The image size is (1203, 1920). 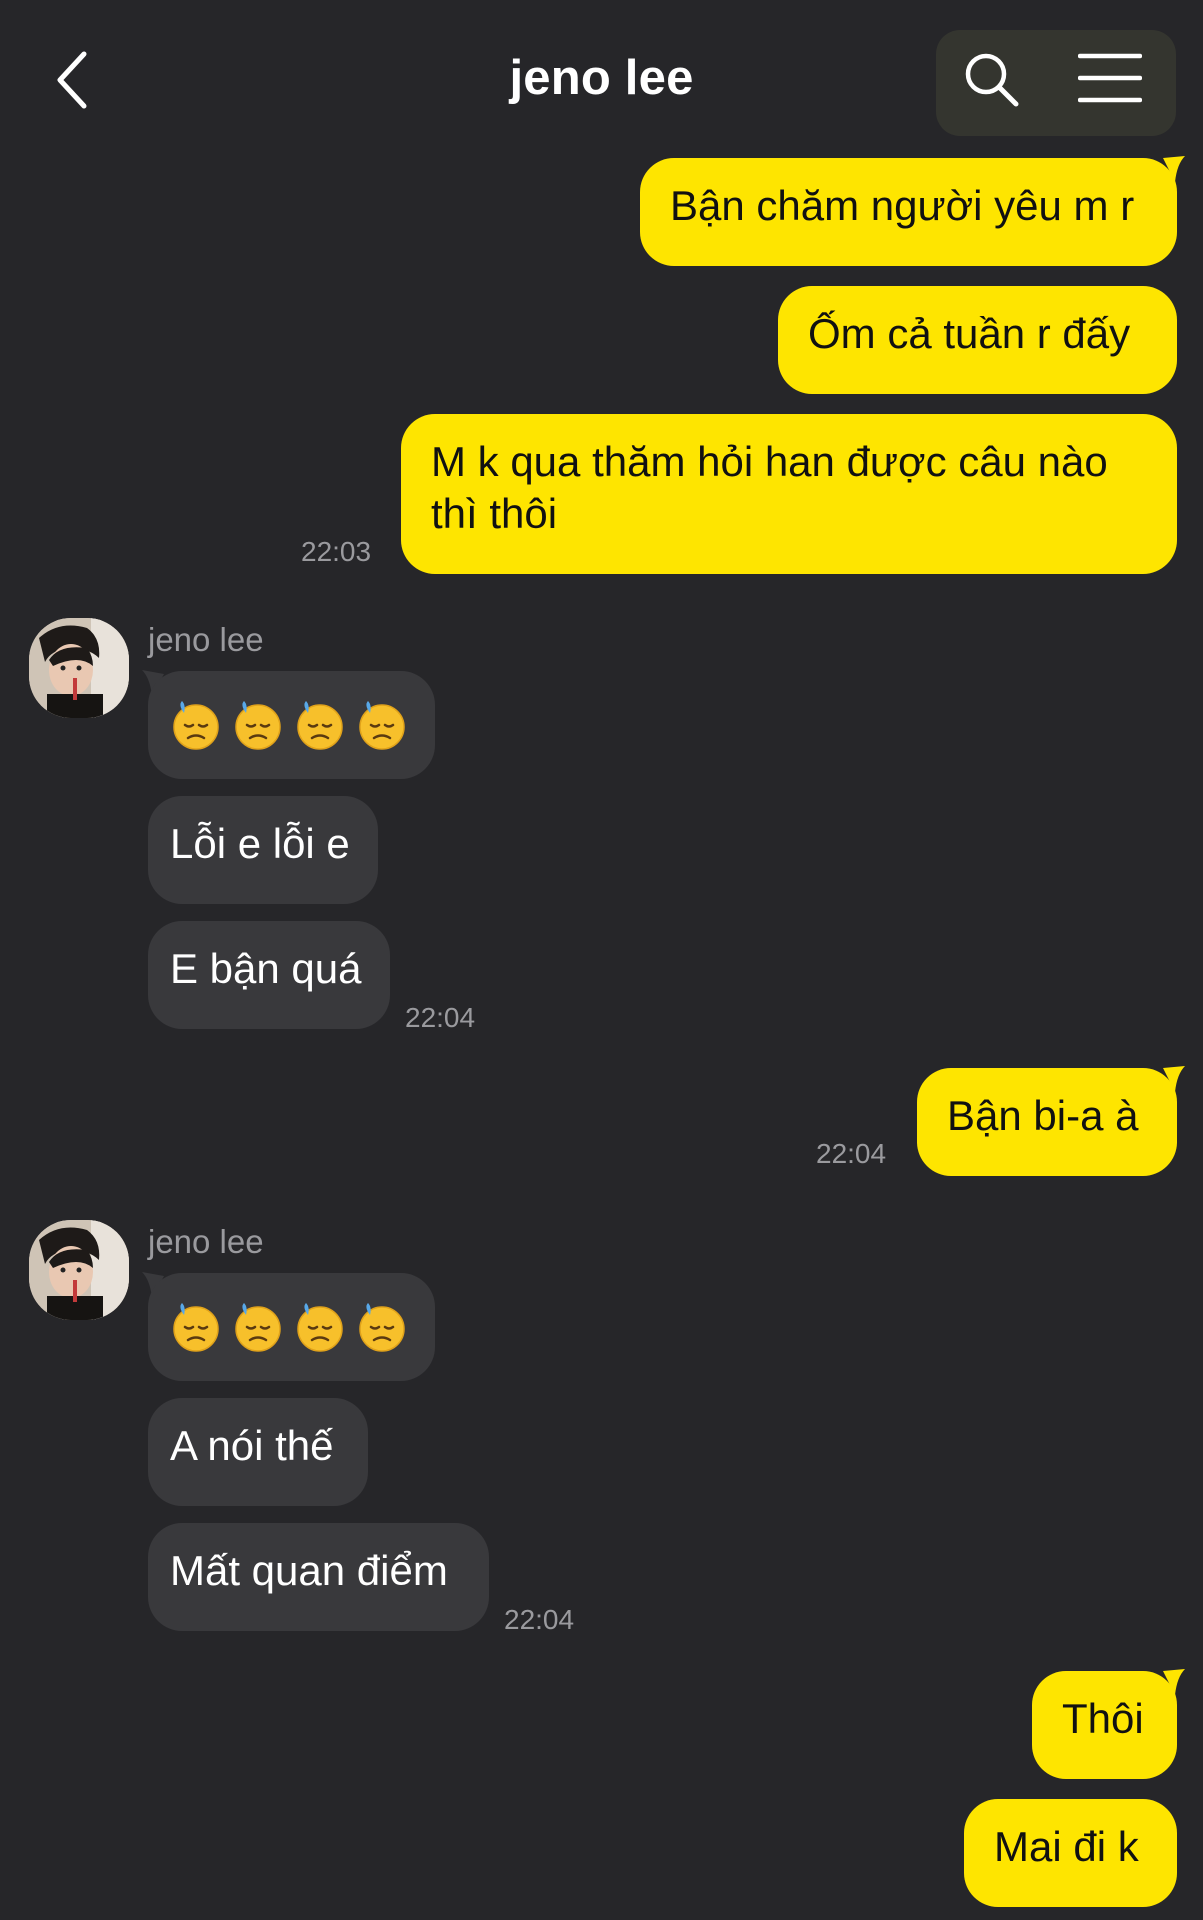 What do you see at coordinates (908, 212) in the screenshot?
I see `outgoing-message: Bận chăm người yêu m r` at bounding box center [908, 212].